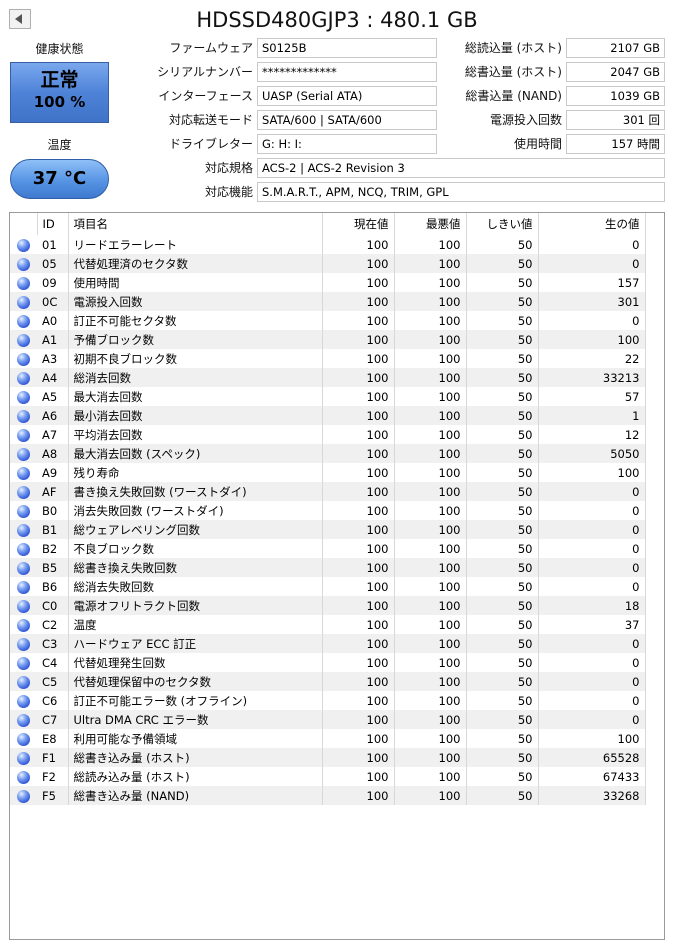 The height and width of the screenshot is (947, 674). Describe the element at coordinates (328, 719) in the screenshot. I see `smart-row: C7 Ultra DMA CRC エラー数 100 100 50 0` at that location.